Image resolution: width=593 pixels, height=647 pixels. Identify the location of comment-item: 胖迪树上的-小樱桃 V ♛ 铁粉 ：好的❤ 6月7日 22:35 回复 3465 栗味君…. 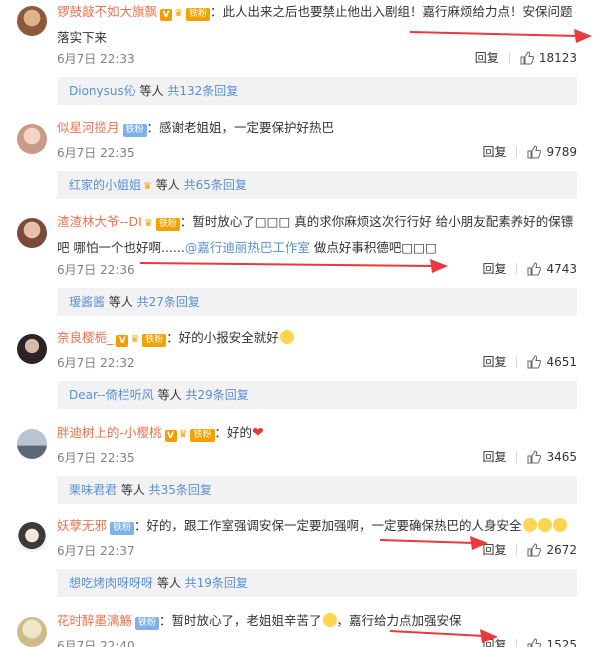
(296, 464).